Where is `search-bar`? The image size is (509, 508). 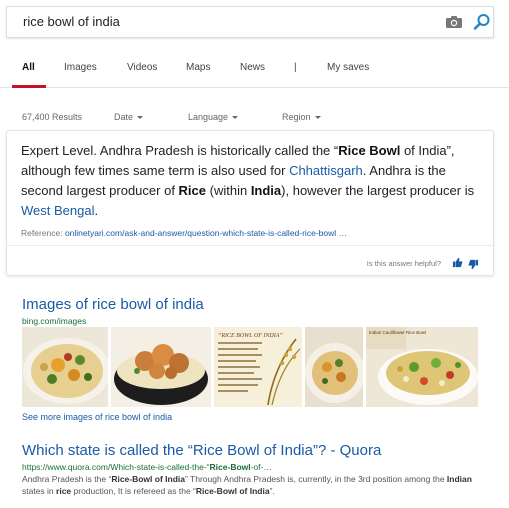 search-bar is located at coordinates (250, 22).